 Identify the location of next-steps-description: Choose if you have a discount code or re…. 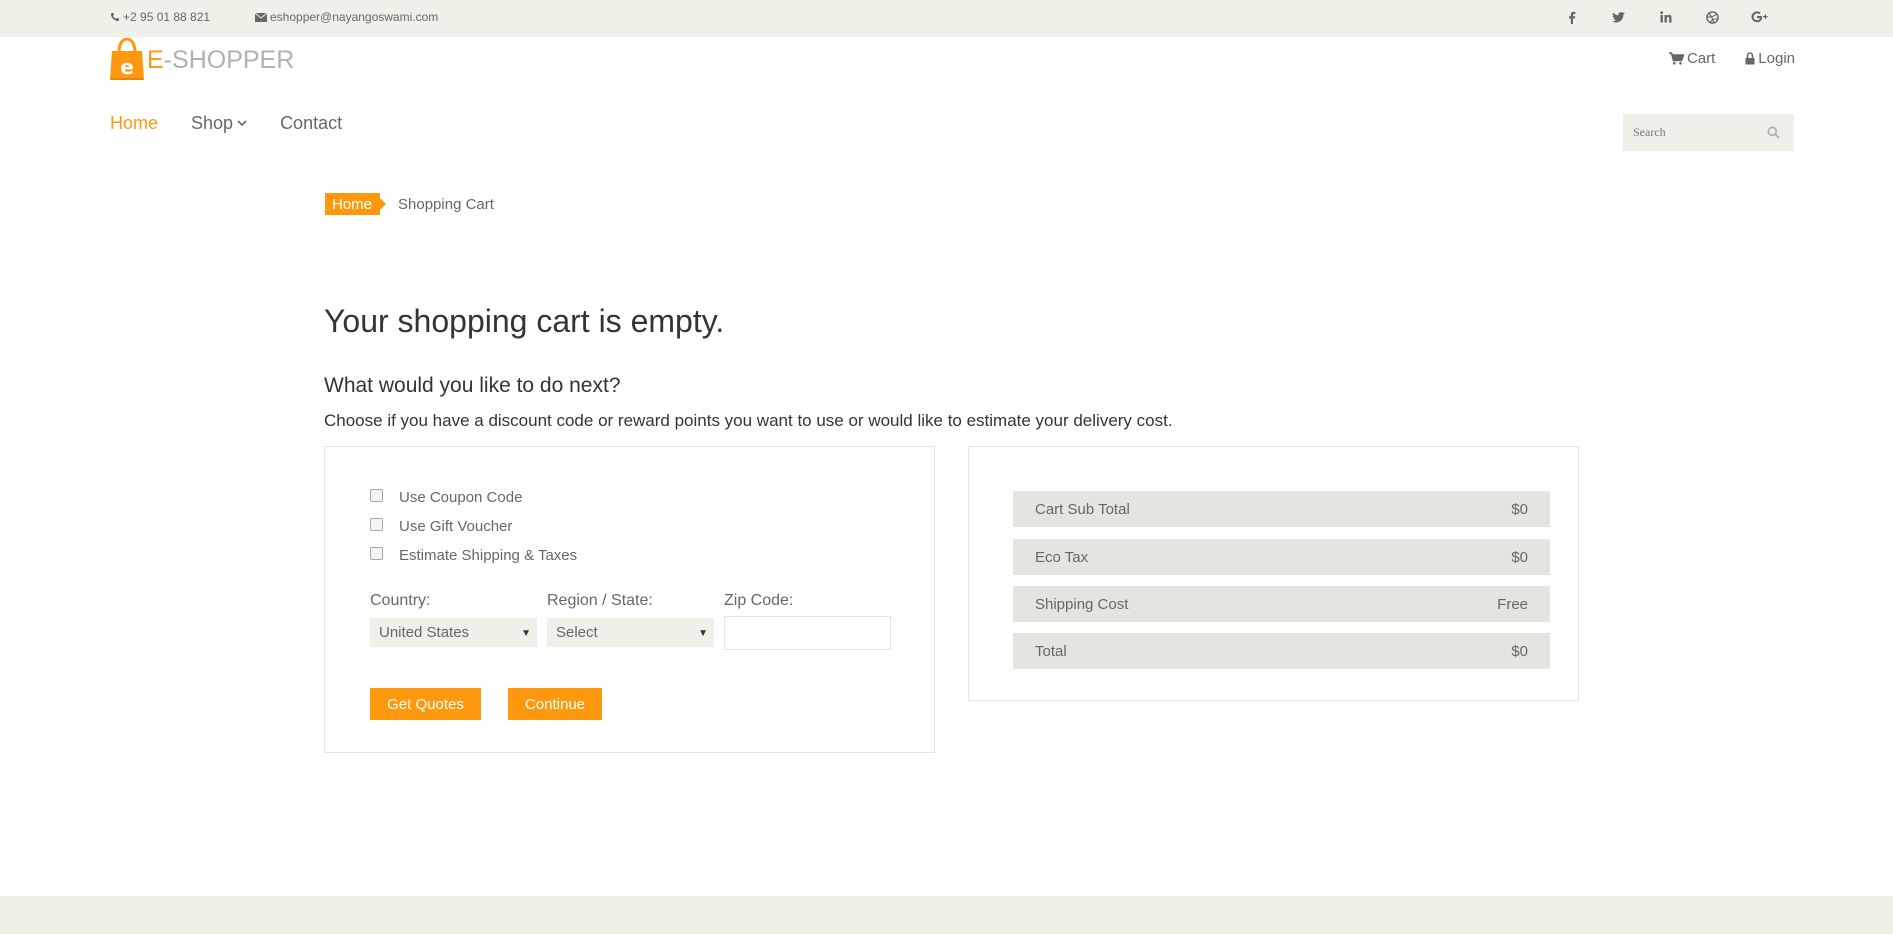
(748, 420).